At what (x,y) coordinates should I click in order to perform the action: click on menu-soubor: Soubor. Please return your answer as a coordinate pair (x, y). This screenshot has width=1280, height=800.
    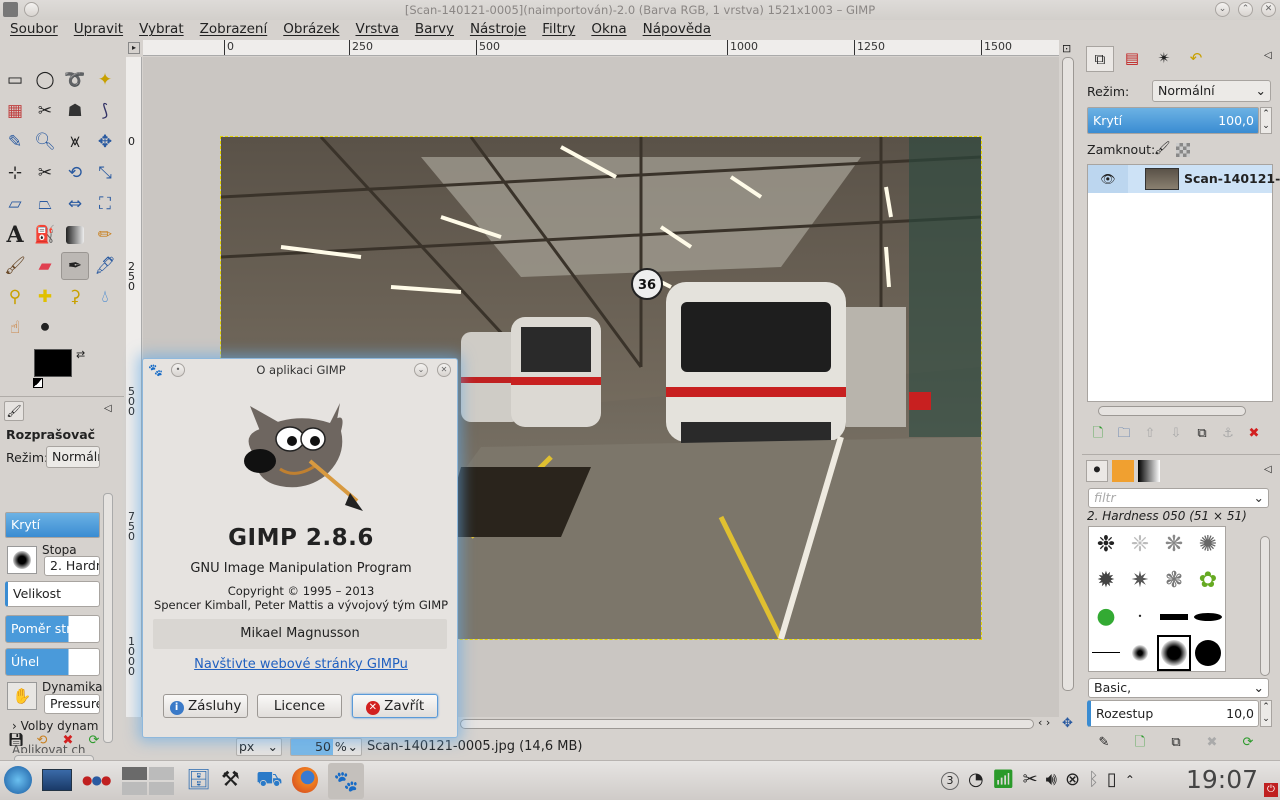
    Looking at the image, I should click on (34, 30).